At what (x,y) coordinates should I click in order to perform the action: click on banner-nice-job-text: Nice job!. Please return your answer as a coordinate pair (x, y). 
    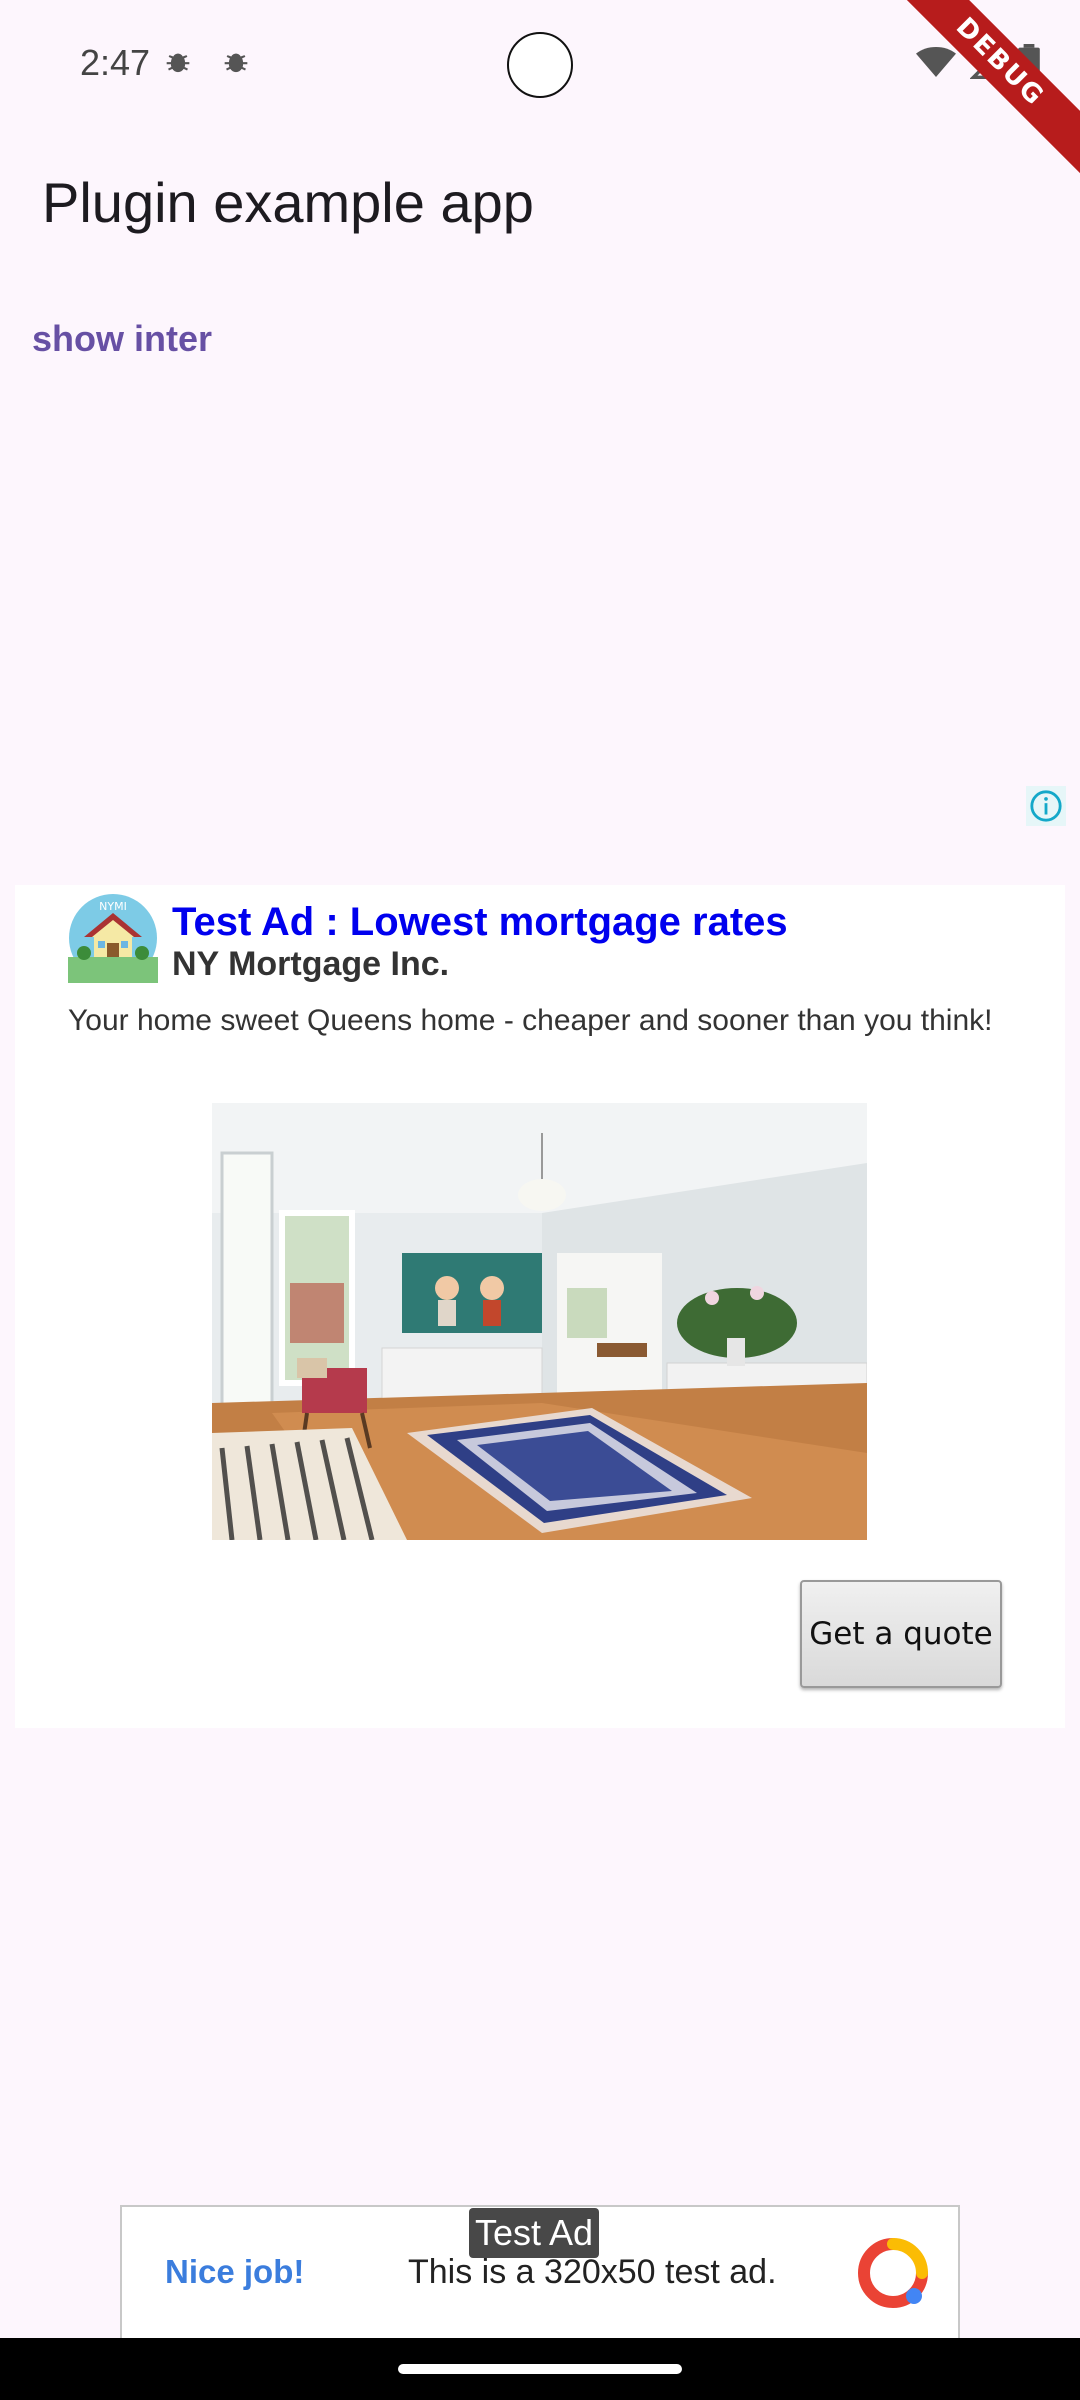
    Looking at the image, I should click on (235, 2271).